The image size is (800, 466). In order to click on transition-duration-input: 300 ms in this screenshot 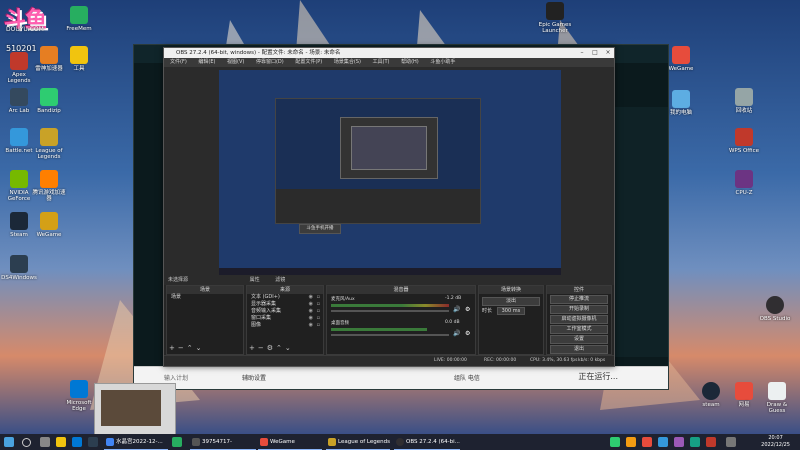, I will do `click(511, 311)`.